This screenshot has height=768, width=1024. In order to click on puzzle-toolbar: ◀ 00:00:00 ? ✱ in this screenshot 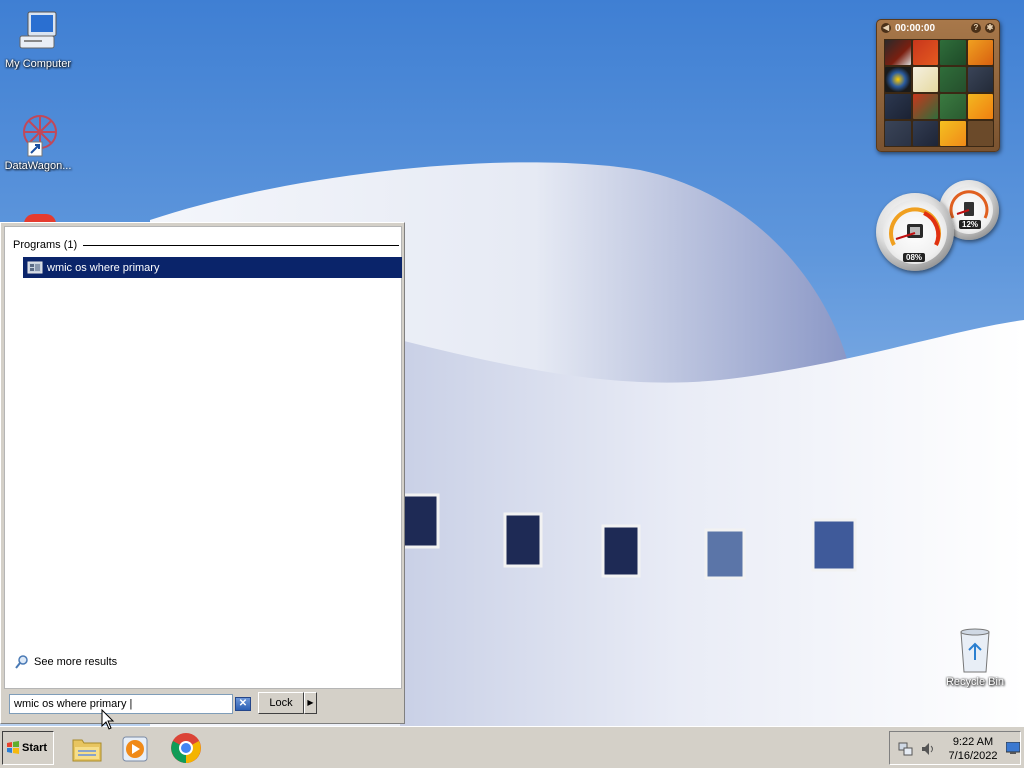, I will do `click(938, 28)`.